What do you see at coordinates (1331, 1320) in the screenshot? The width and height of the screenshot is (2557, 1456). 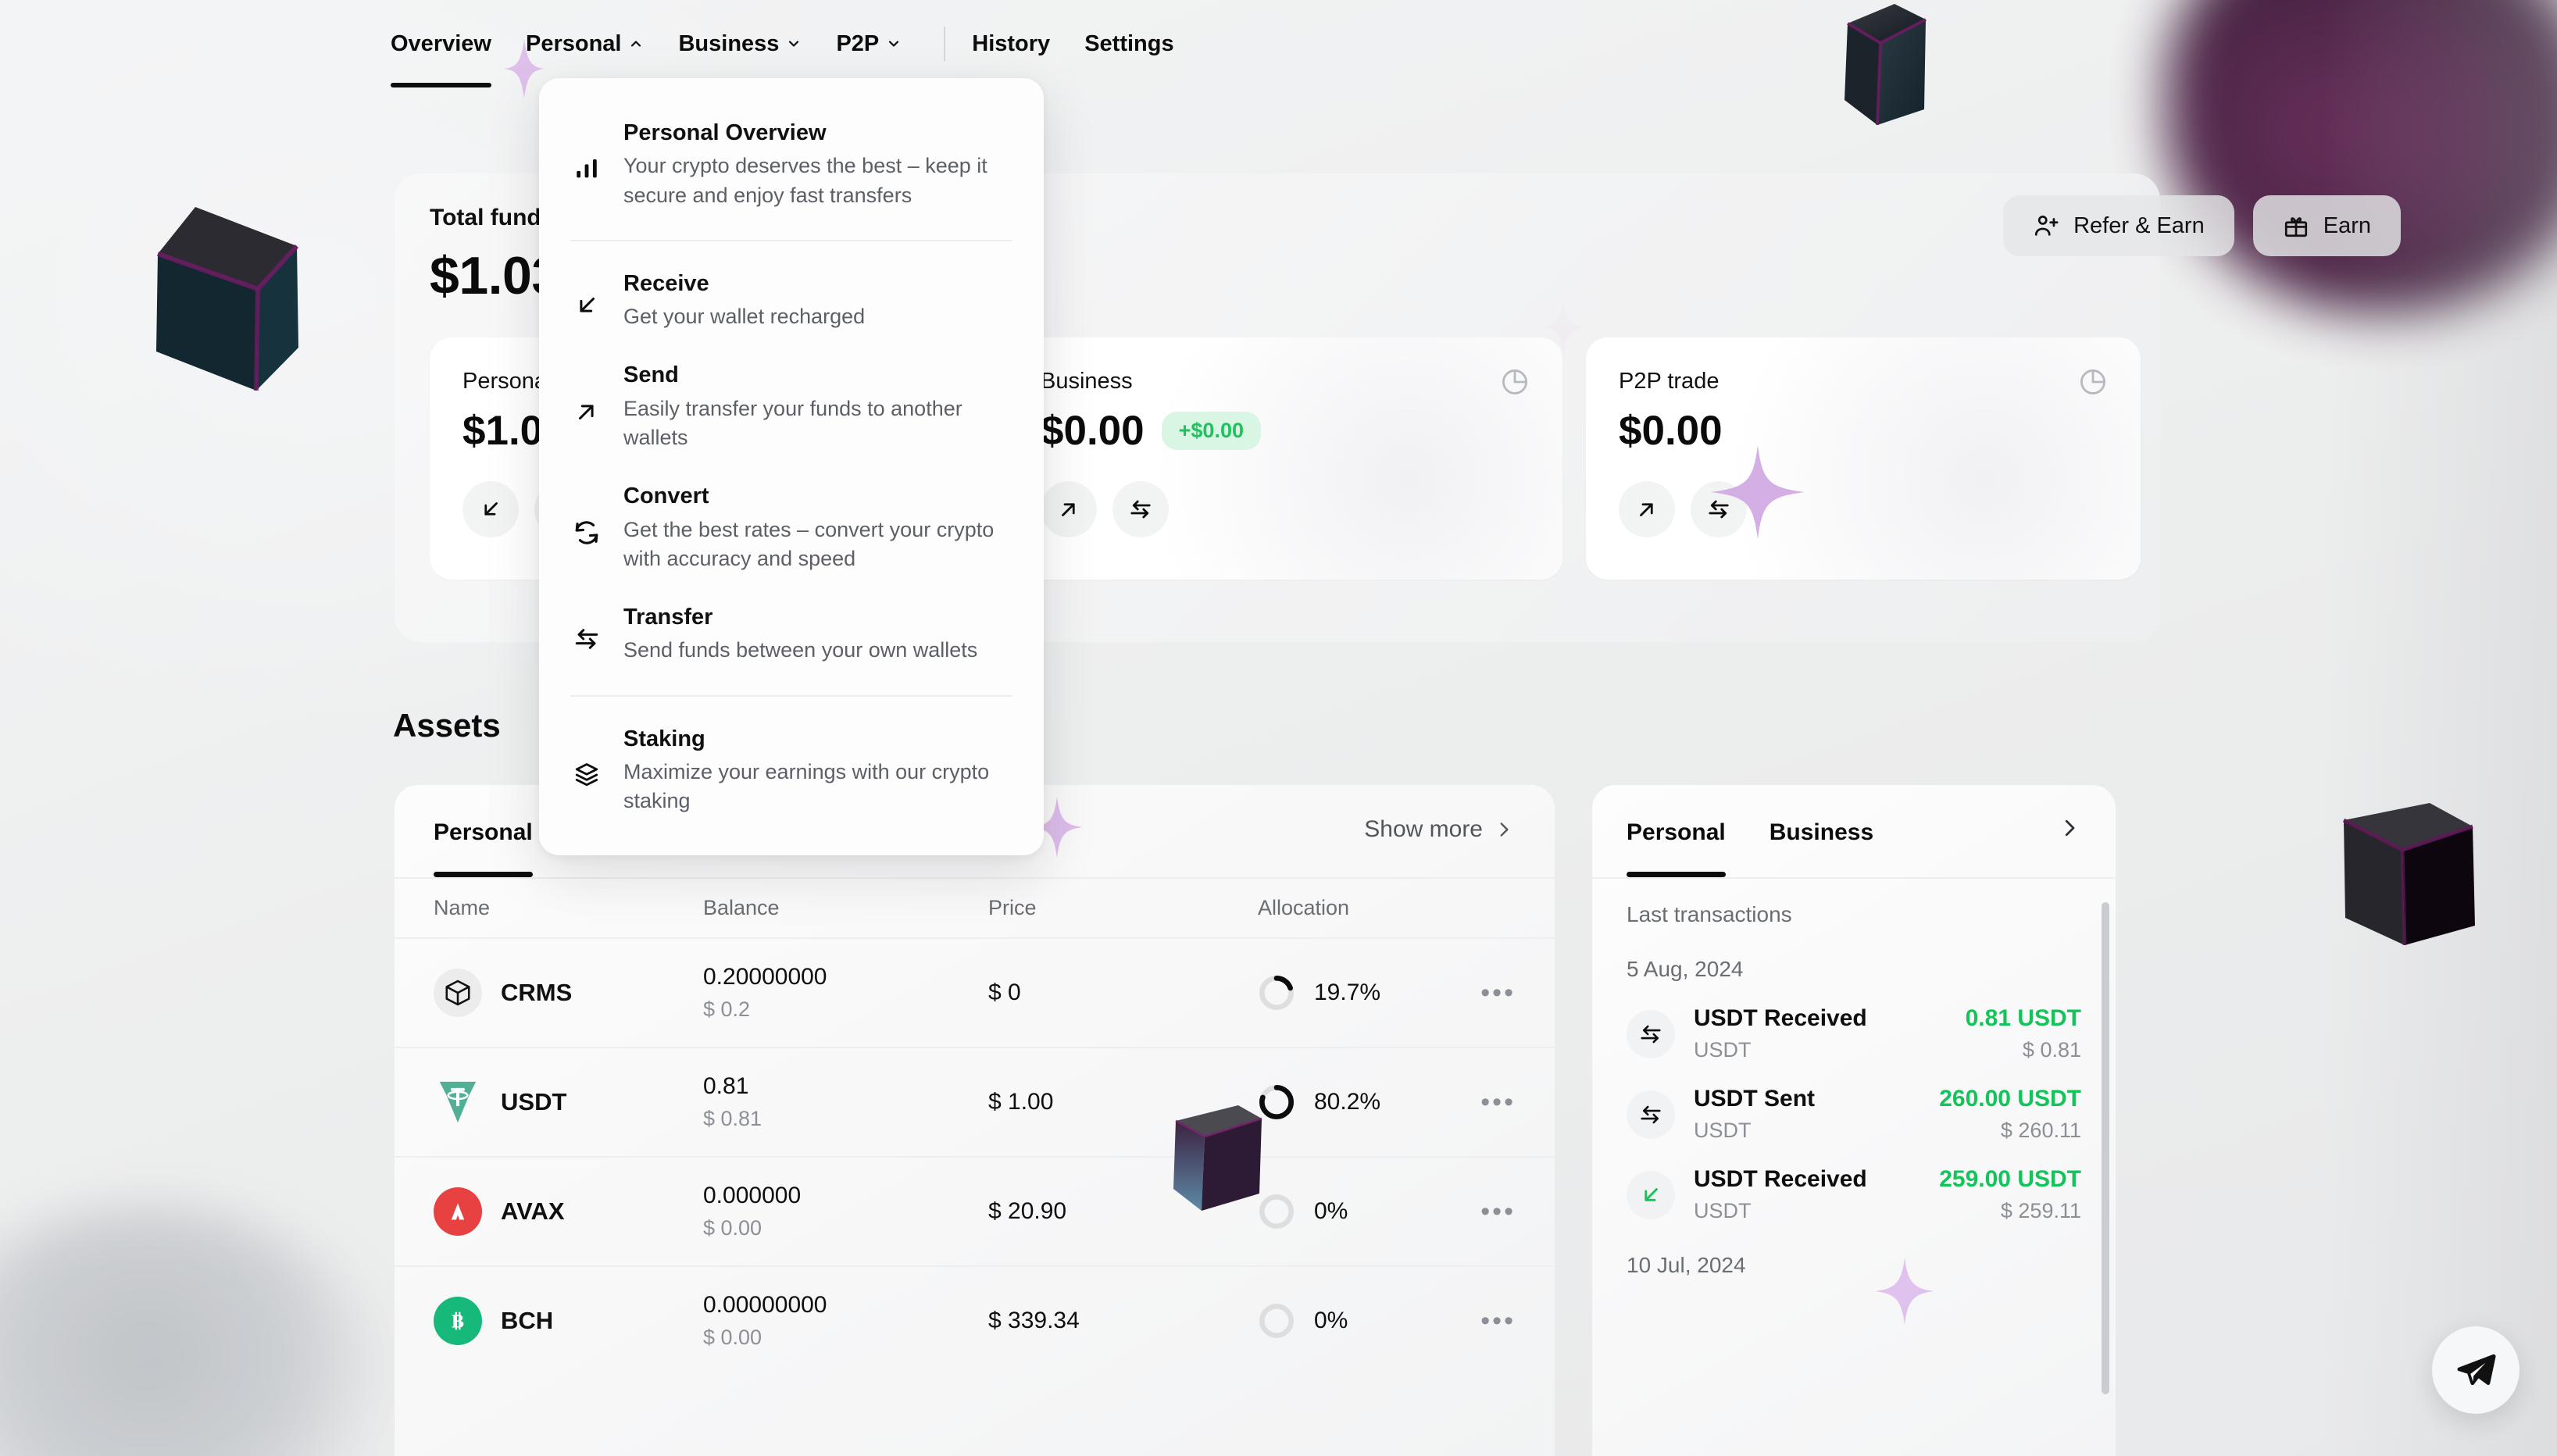 I see `coin-allocation: 0%` at bounding box center [1331, 1320].